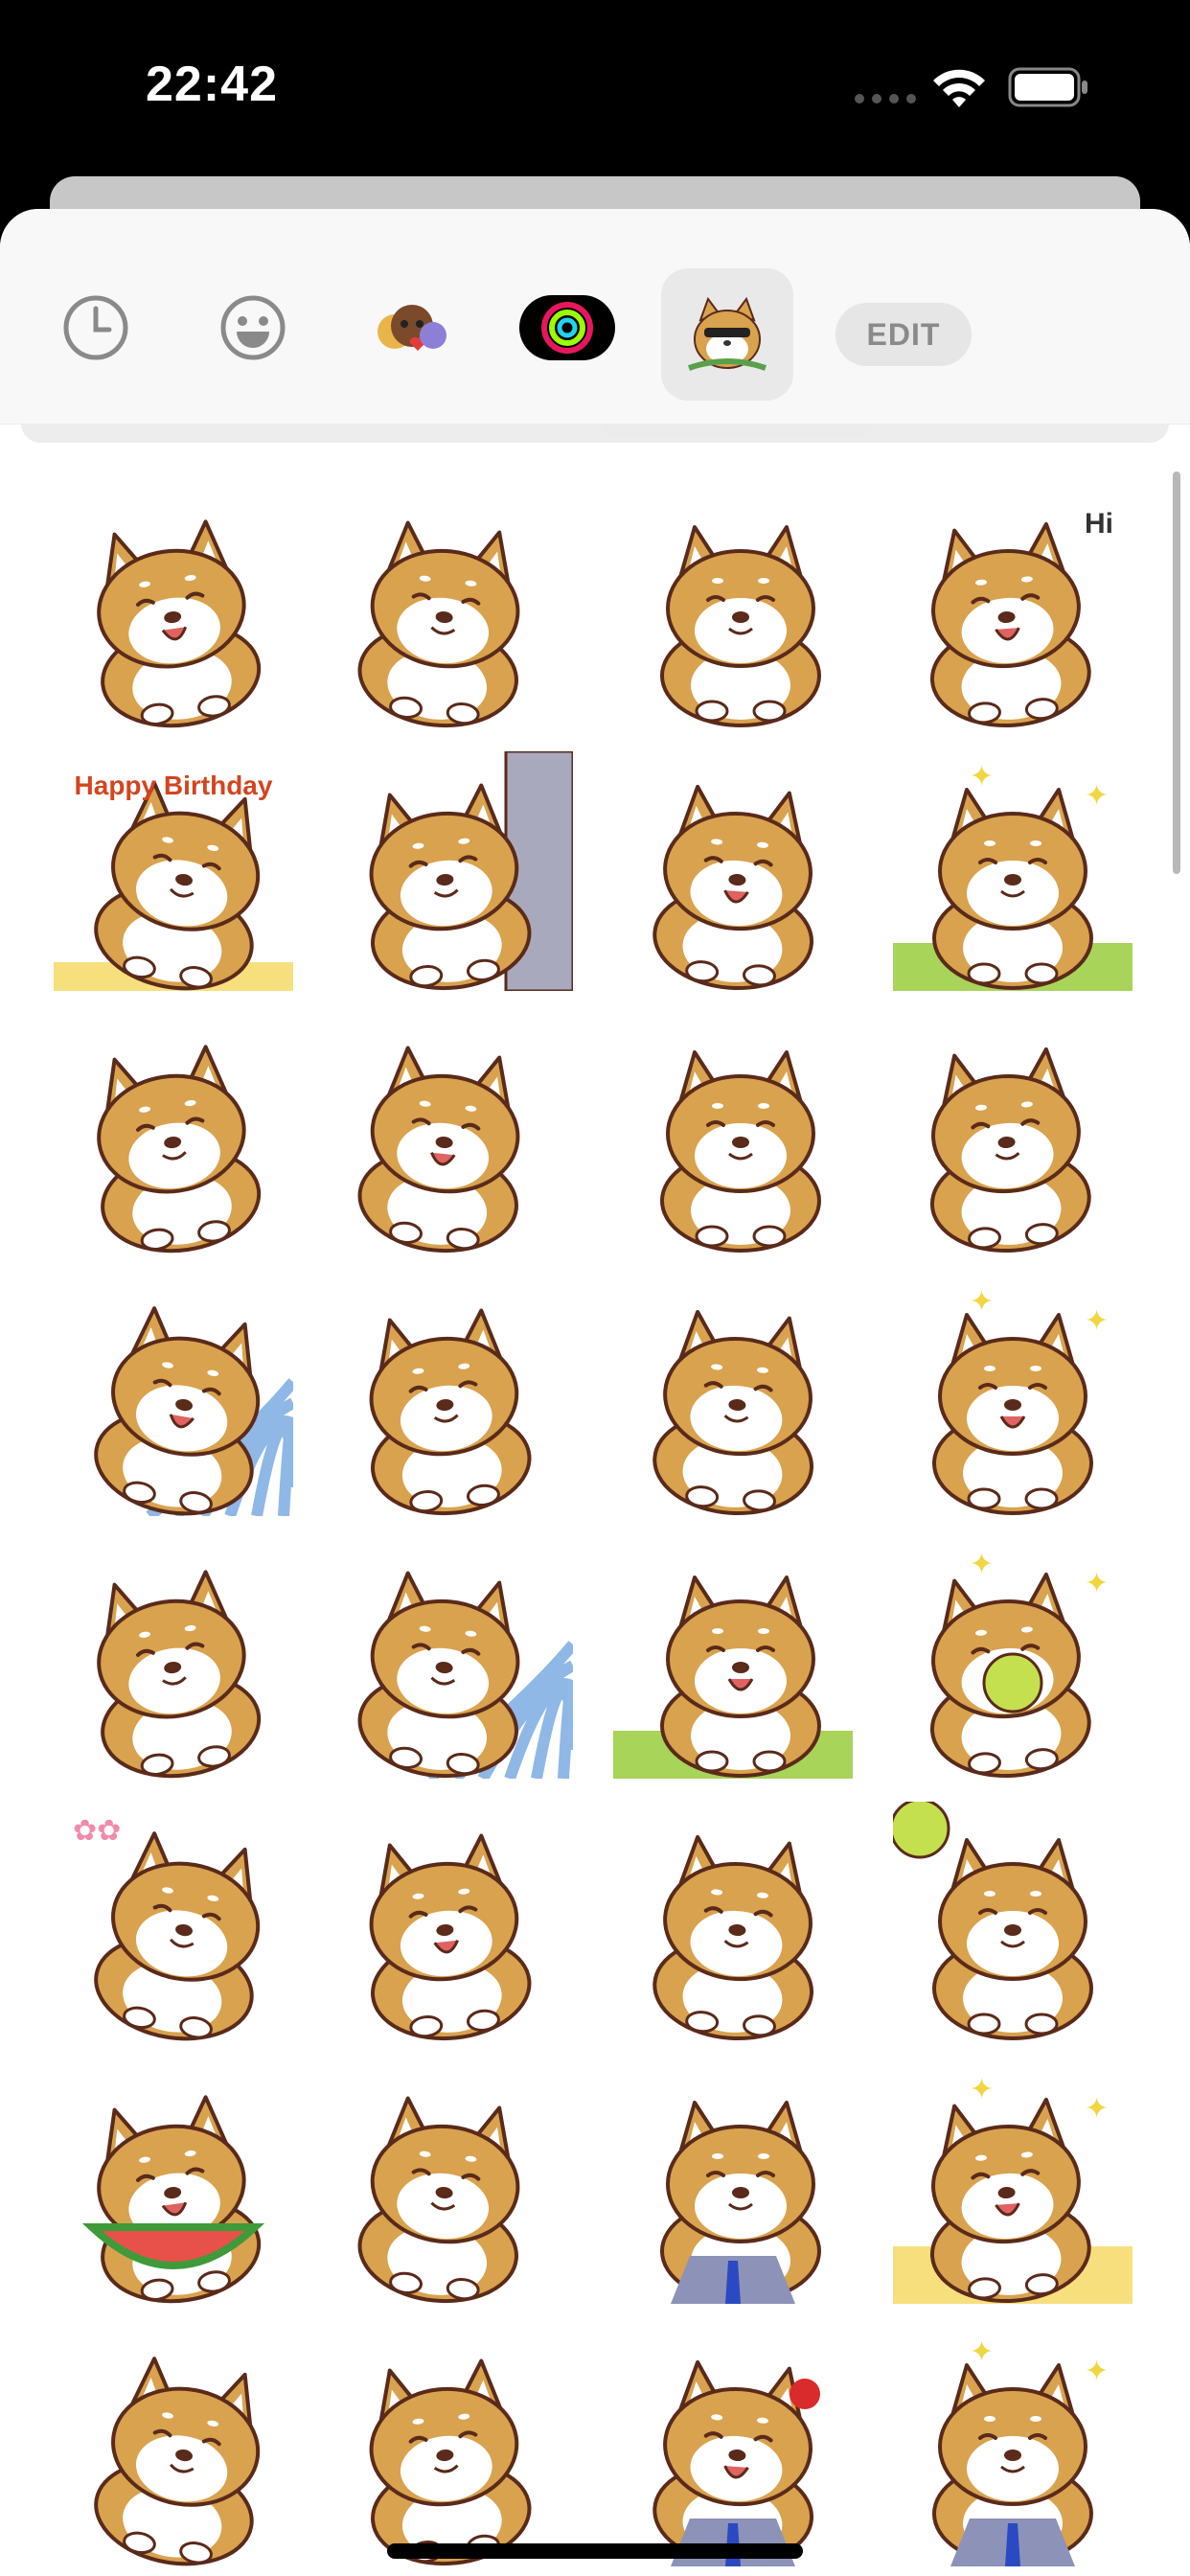 The image size is (1190, 2576). I want to click on clock-icon, so click(95, 327).